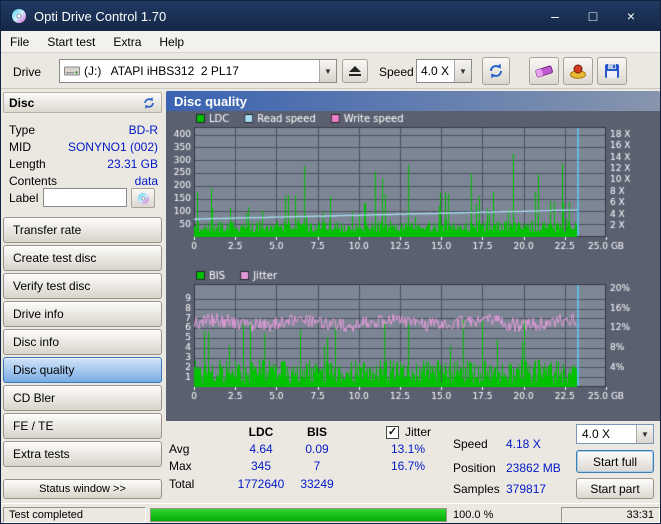 The image size is (661, 524). I want to click on disc-info-row: Length 23.31 GB, so click(83, 164).